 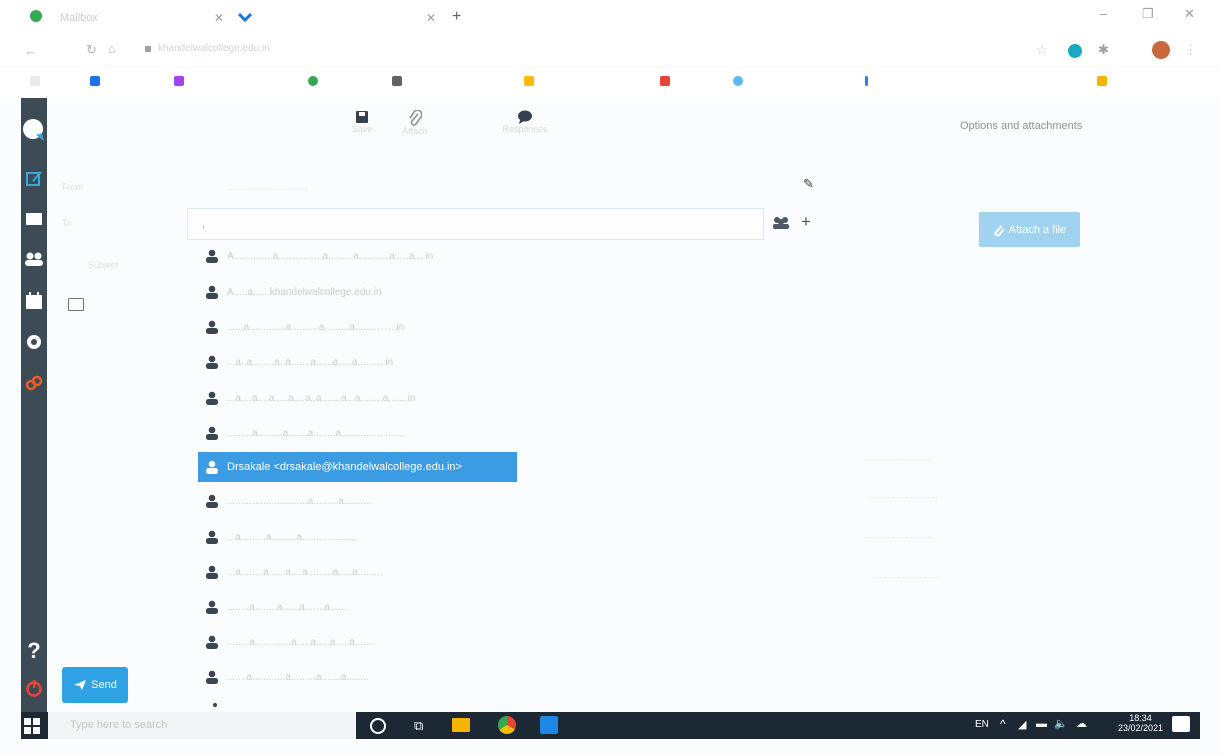 What do you see at coordinates (418, 726) in the screenshot?
I see `task-view-icon: ⧉` at bounding box center [418, 726].